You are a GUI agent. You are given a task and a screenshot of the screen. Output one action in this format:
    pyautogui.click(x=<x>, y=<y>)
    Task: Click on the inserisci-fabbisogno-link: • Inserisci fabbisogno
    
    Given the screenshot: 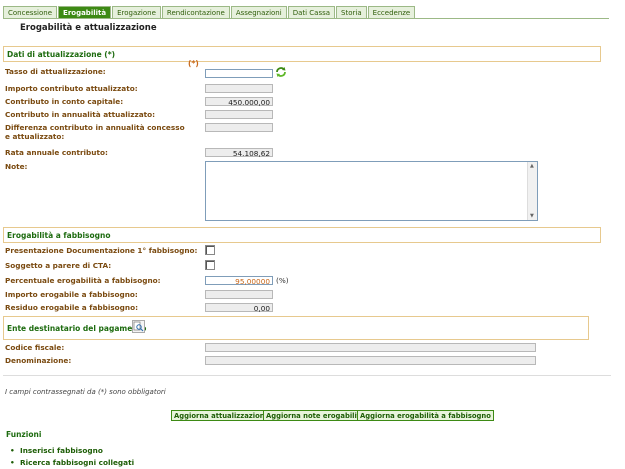 What is the action you would take?
    pyautogui.click(x=56, y=450)
    